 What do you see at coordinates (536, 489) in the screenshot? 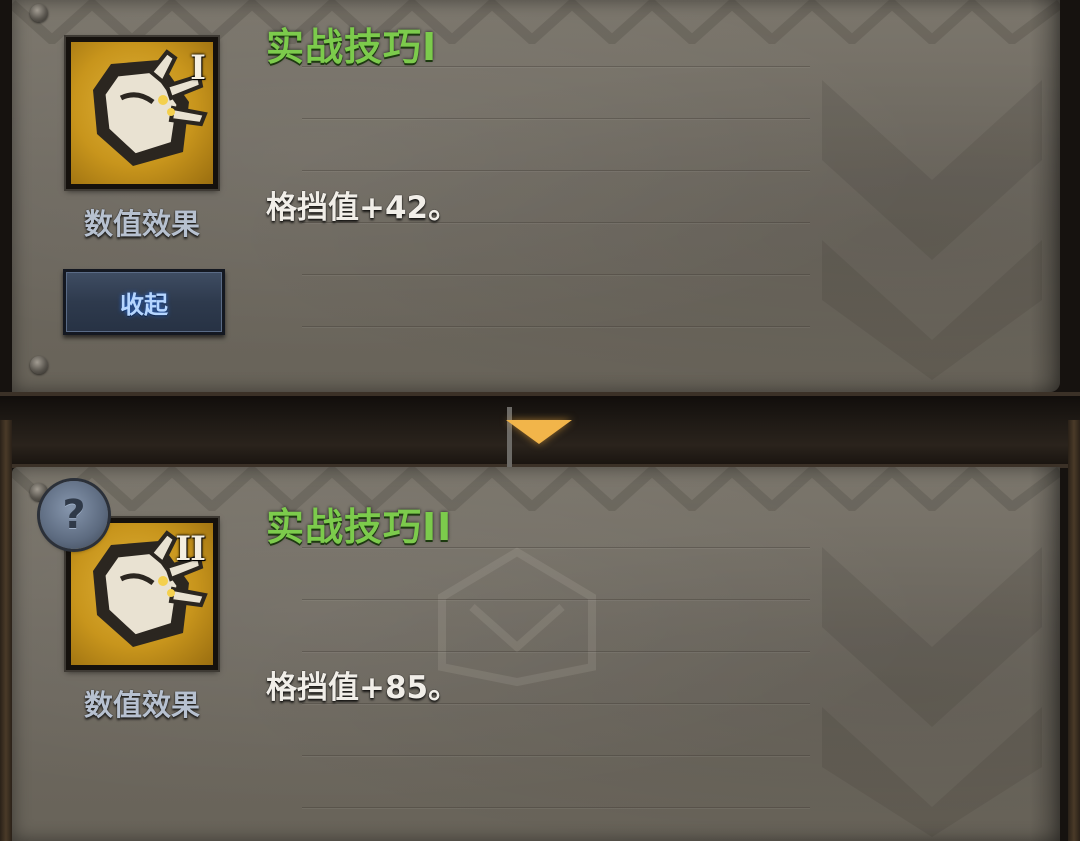
I see `zigzag-border-decoration` at bounding box center [536, 489].